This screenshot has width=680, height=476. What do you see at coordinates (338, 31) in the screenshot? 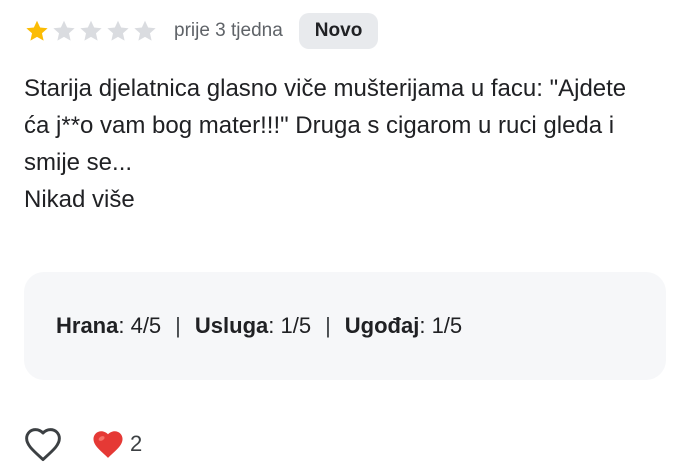
I see `new-badge: Novo` at bounding box center [338, 31].